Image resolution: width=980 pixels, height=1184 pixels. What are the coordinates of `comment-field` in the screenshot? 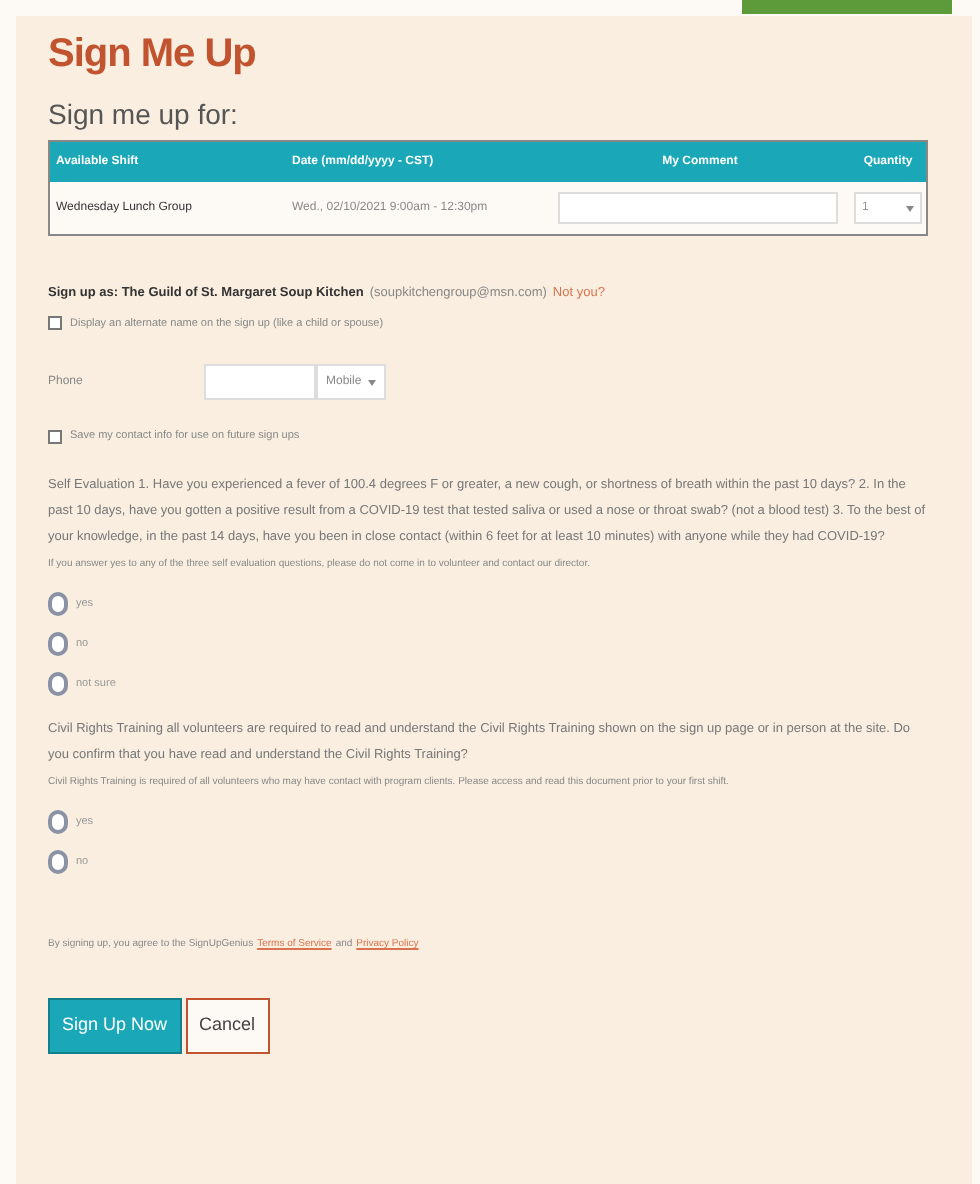 It's located at (698, 208).